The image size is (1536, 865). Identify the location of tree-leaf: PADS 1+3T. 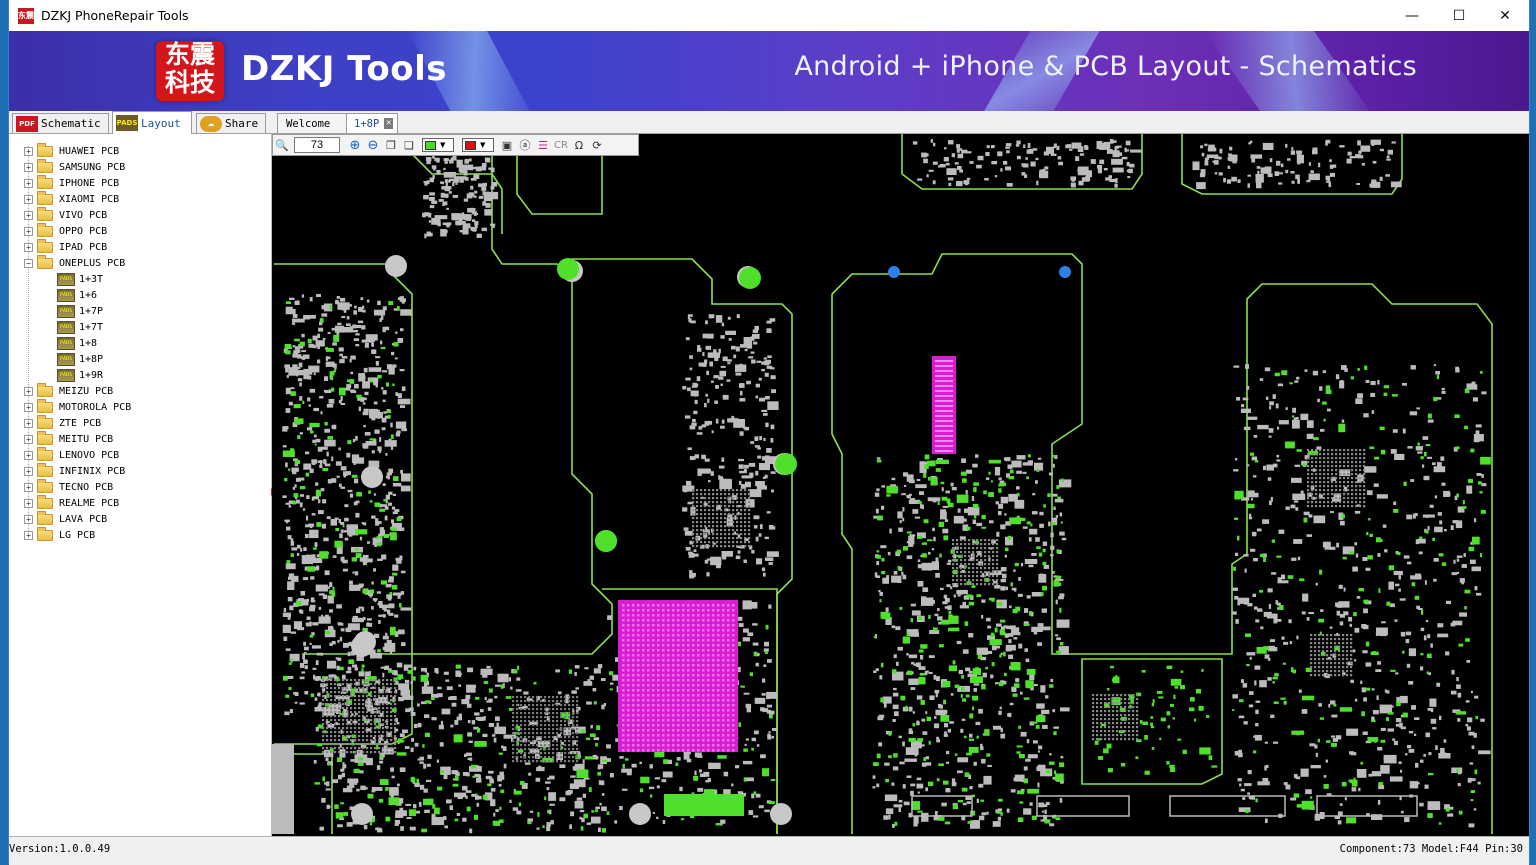
(80, 279).